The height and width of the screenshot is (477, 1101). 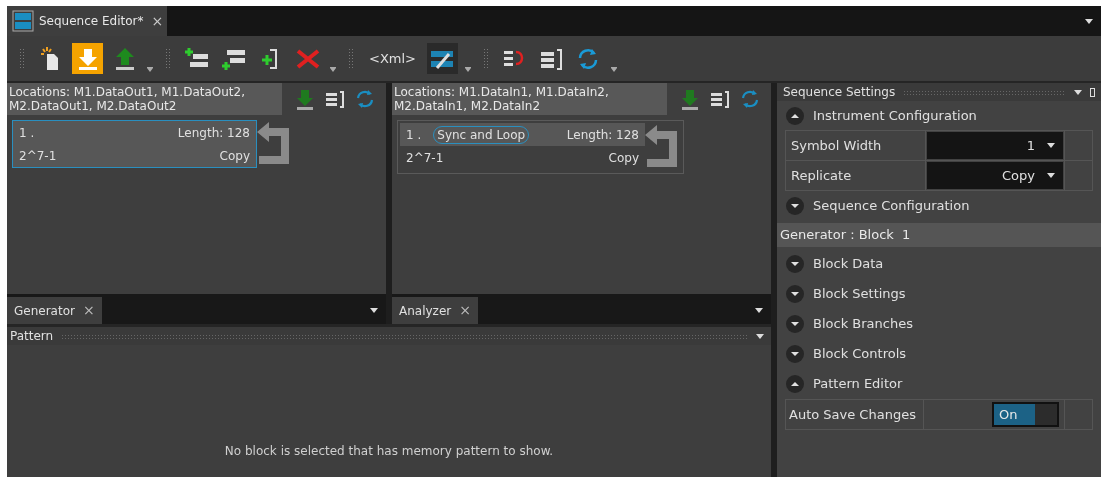 What do you see at coordinates (939, 235) in the screenshot?
I see `block-header: Generator : Block 1` at bounding box center [939, 235].